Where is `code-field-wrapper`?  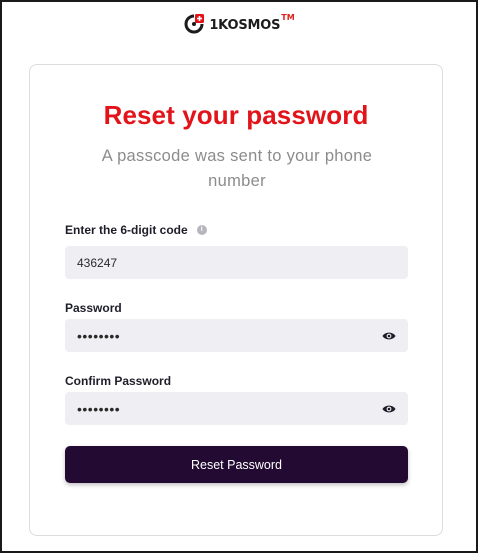
code-field-wrapper is located at coordinates (236, 262).